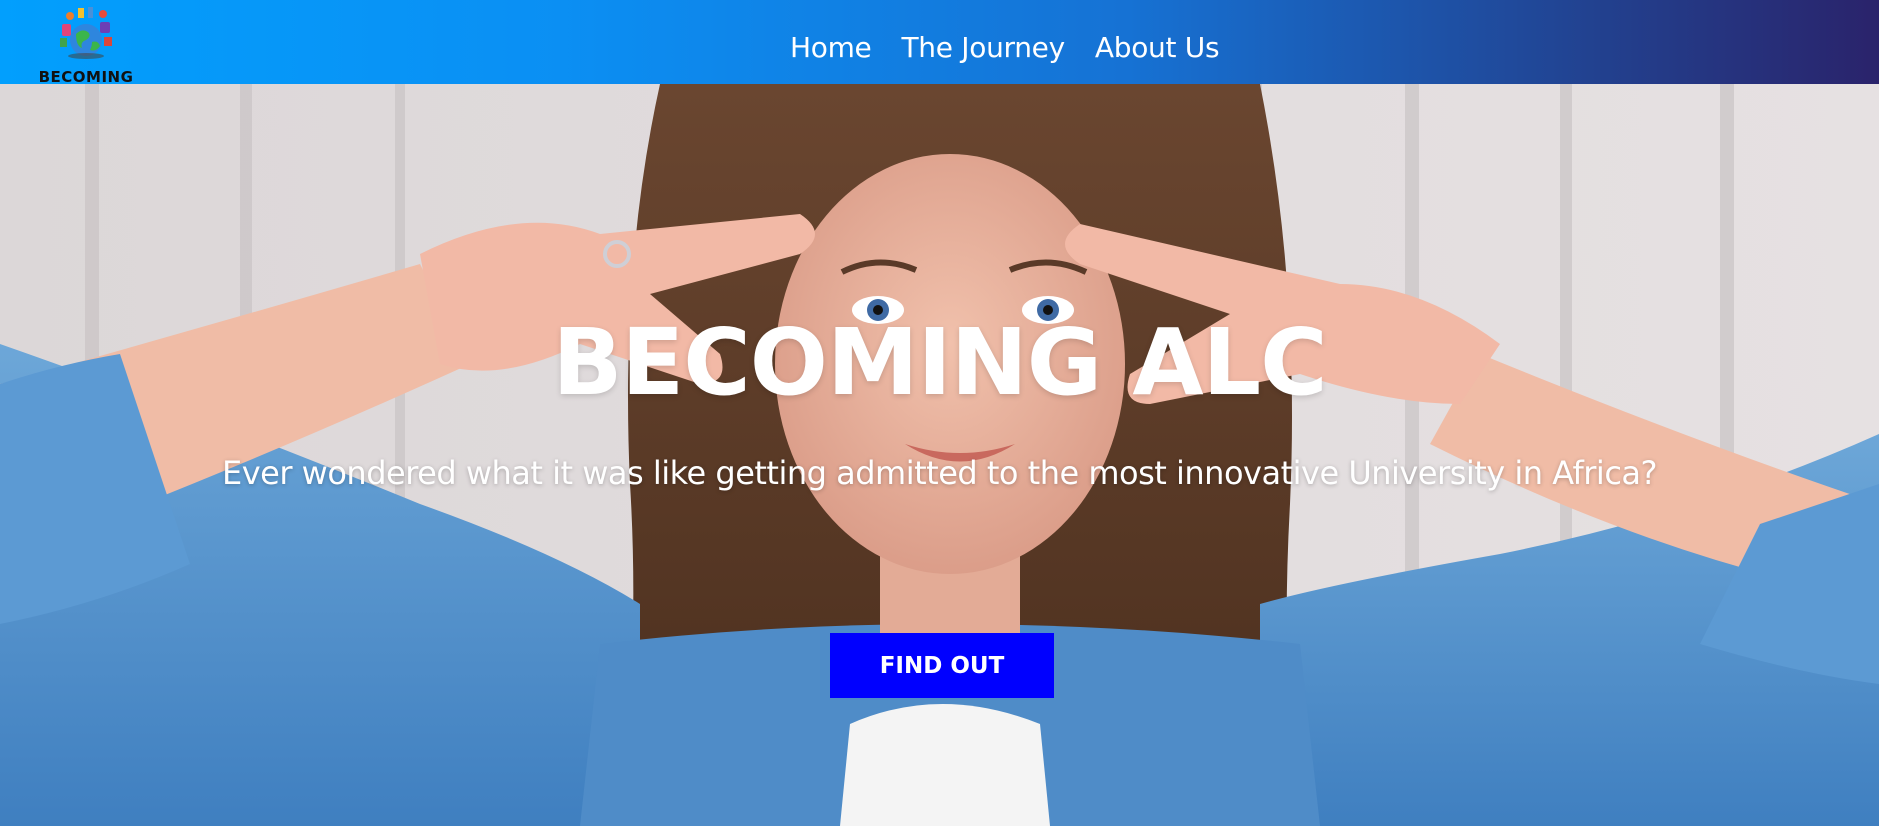 The height and width of the screenshot is (826, 1879). I want to click on hero-title: BECOMING ALC, so click(939, 362).